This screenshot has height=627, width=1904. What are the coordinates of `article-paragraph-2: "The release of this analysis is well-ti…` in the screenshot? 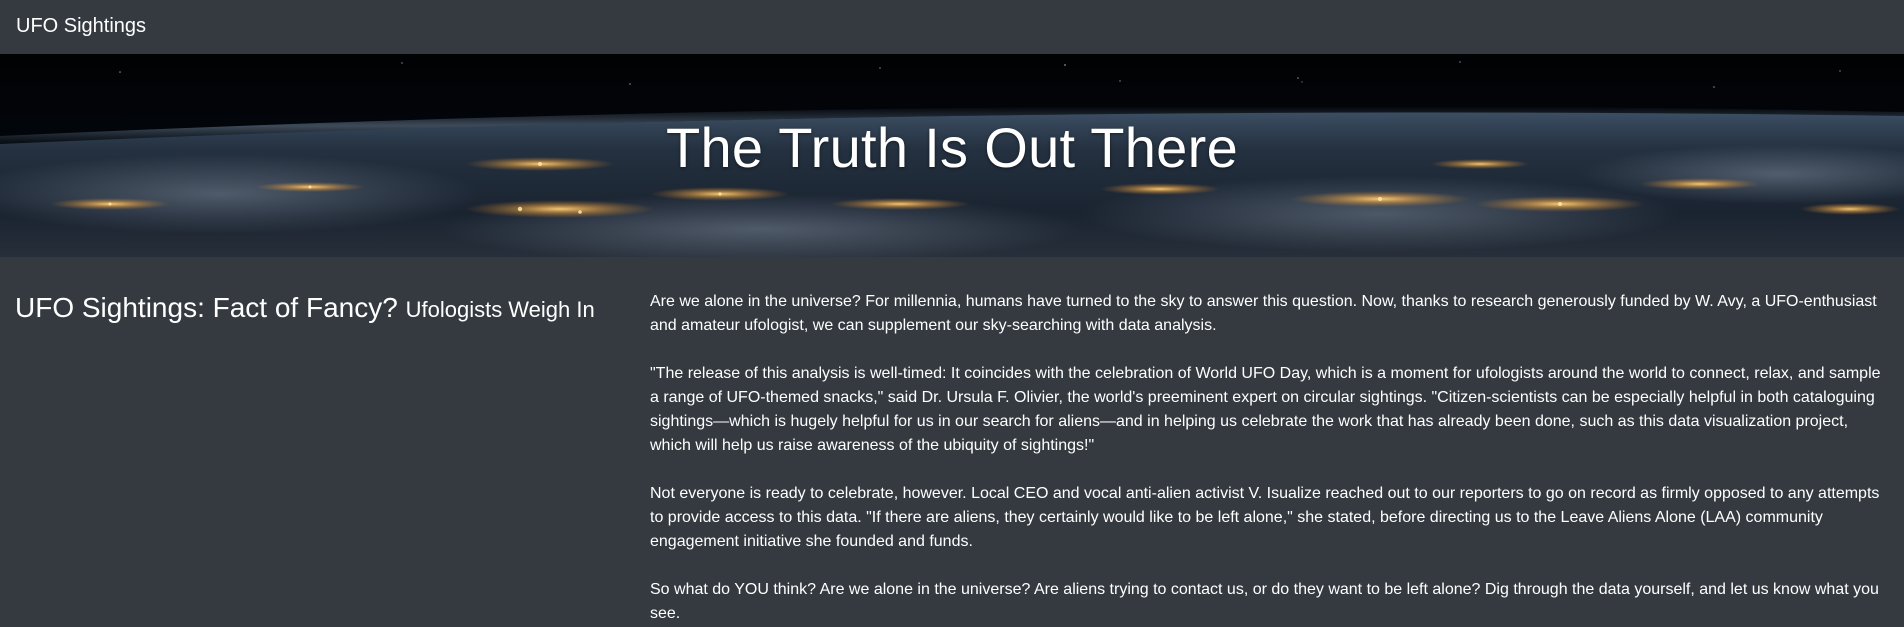 It's located at (1265, 409).